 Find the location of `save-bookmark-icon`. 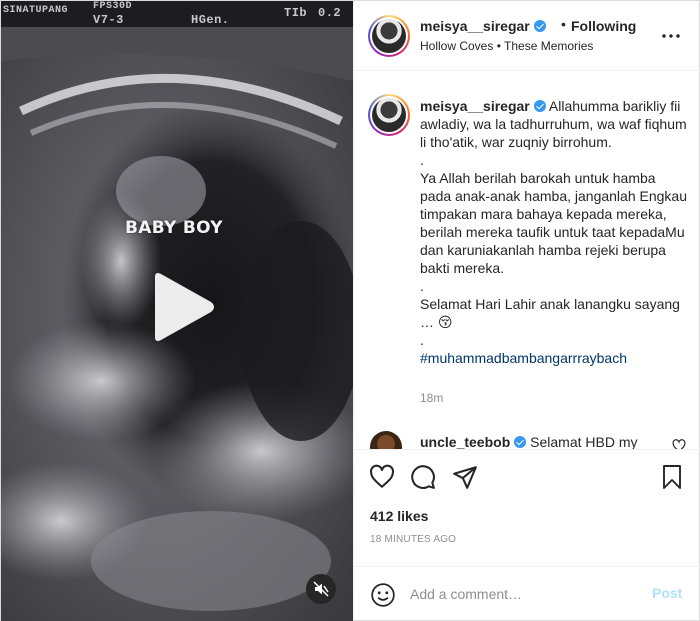

save-bookmark-icon is located at coordinates (672, 477).